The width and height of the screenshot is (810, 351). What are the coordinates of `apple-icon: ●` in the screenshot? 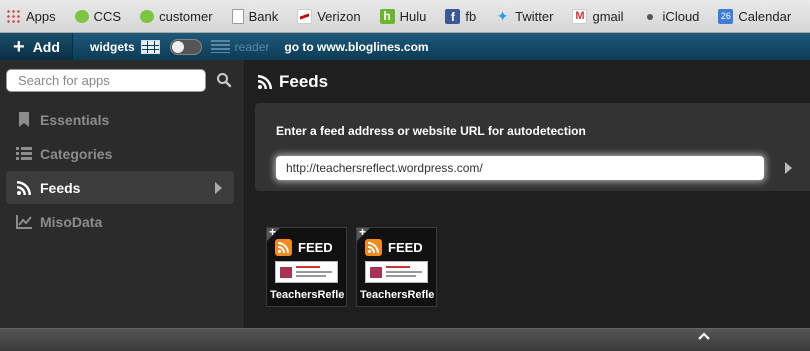 It's located at (650, 15).